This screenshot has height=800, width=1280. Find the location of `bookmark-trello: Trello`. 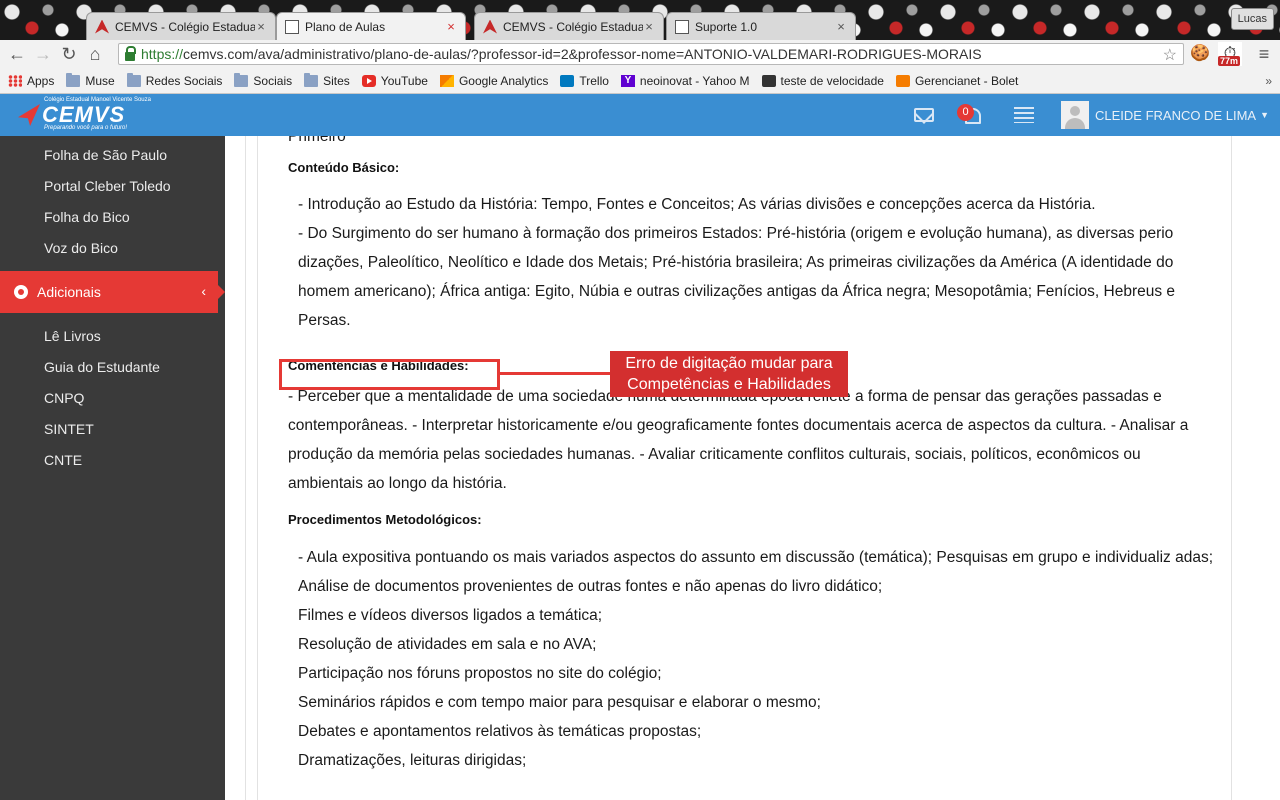

bookmark-trello: Trello is located at coordinates (584, 81).